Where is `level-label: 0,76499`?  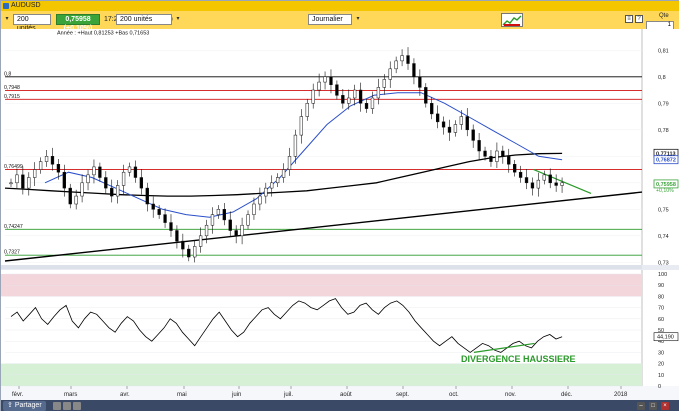
level-label: 0,76499 is located at coordinates (13, 167).